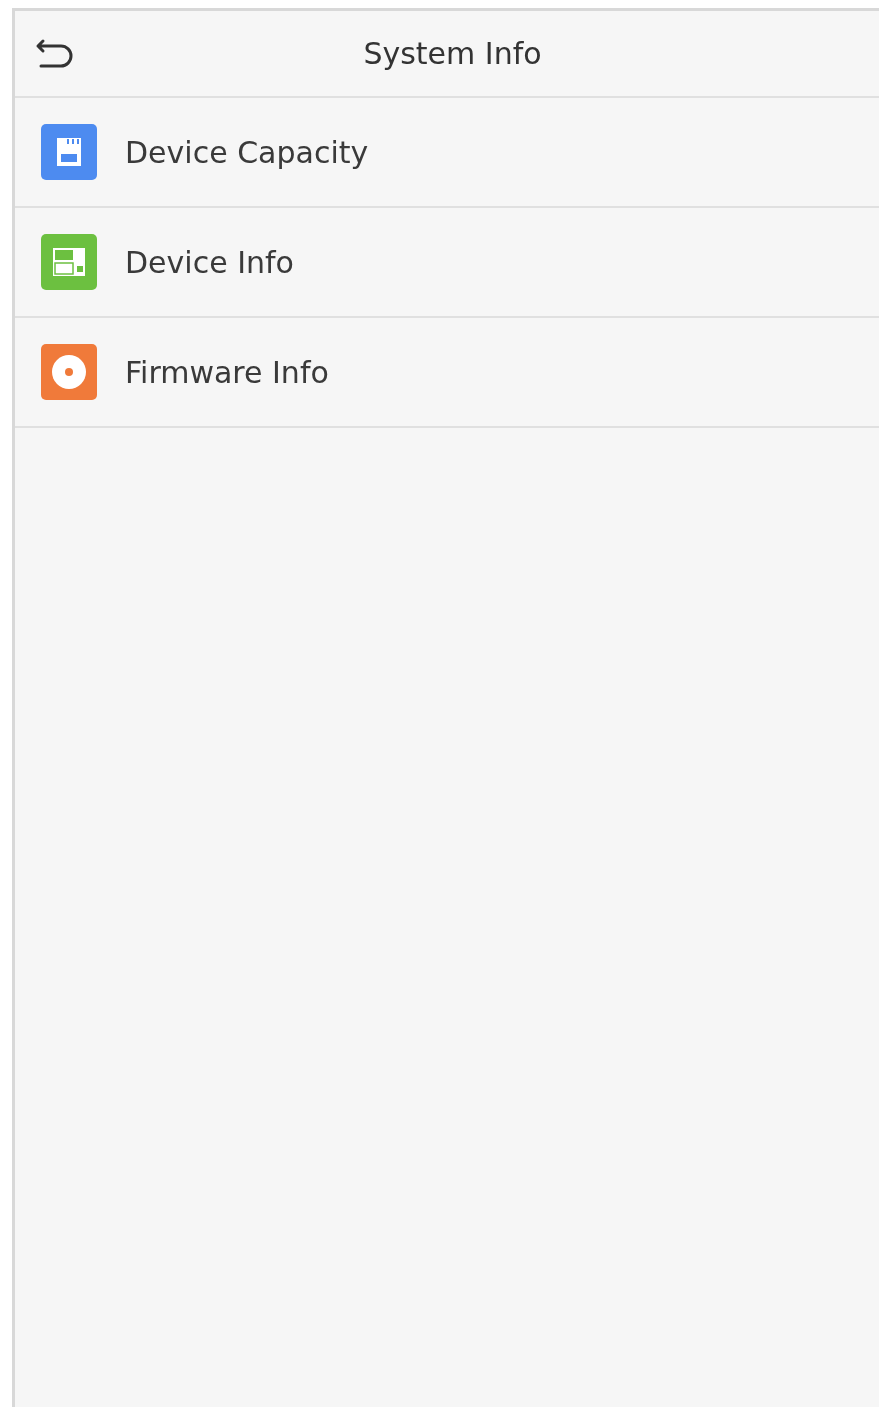  I want to click on menu-item: Device Capacity, so click(447, 153).